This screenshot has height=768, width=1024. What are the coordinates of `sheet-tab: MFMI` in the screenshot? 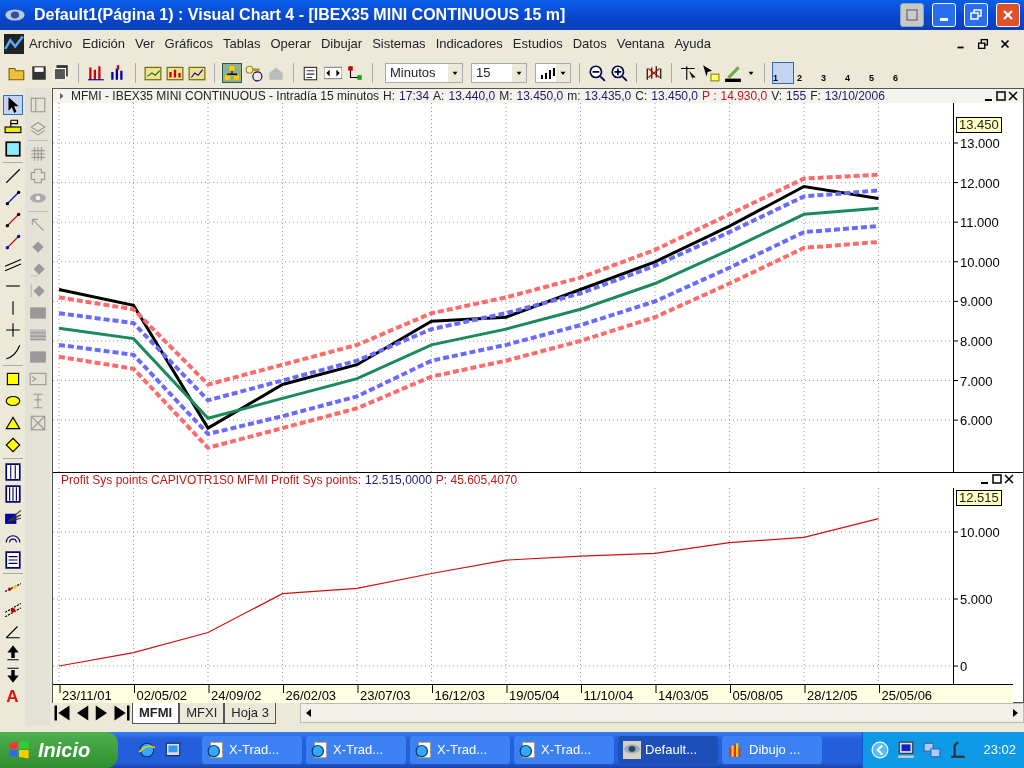 It's located at (156, 713).